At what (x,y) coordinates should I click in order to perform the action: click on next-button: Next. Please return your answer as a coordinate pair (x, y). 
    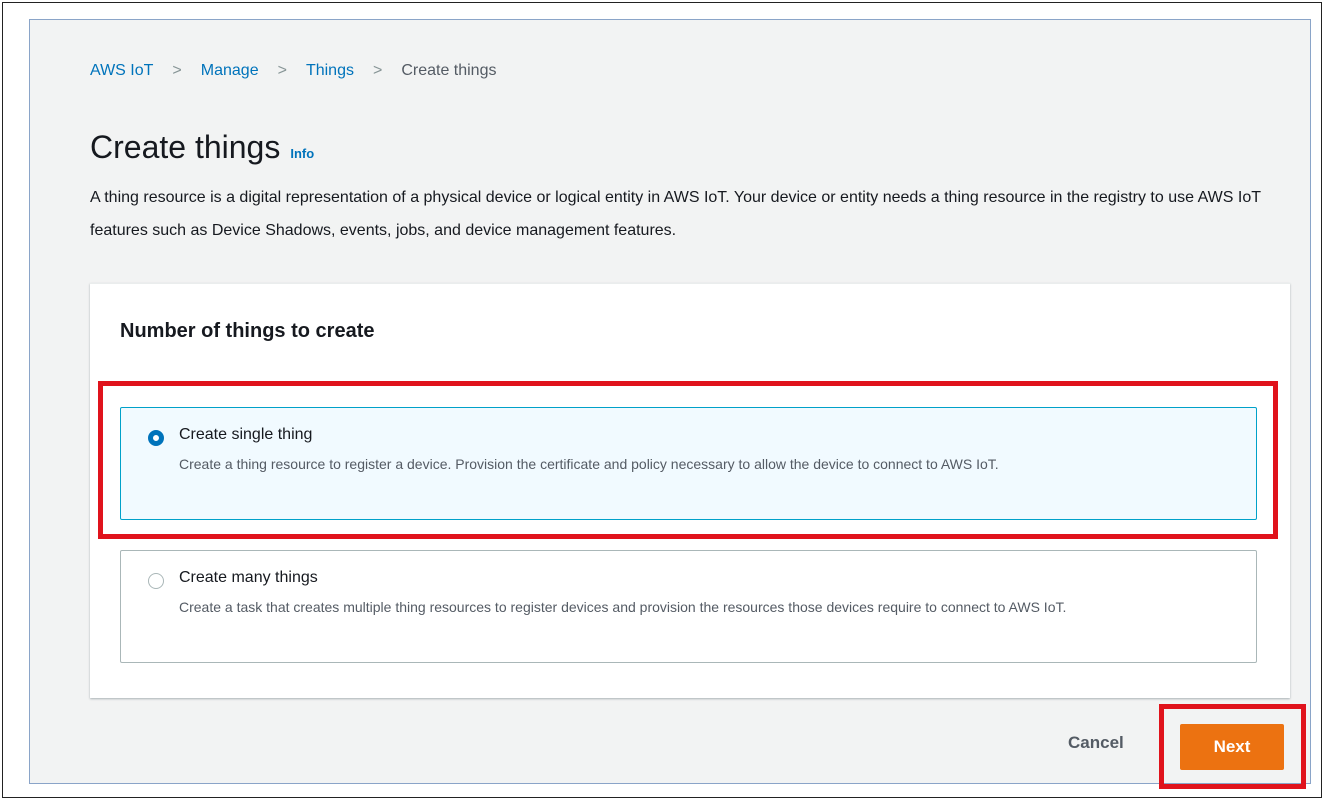
    Looking at the image, I should click on (1232, 747).